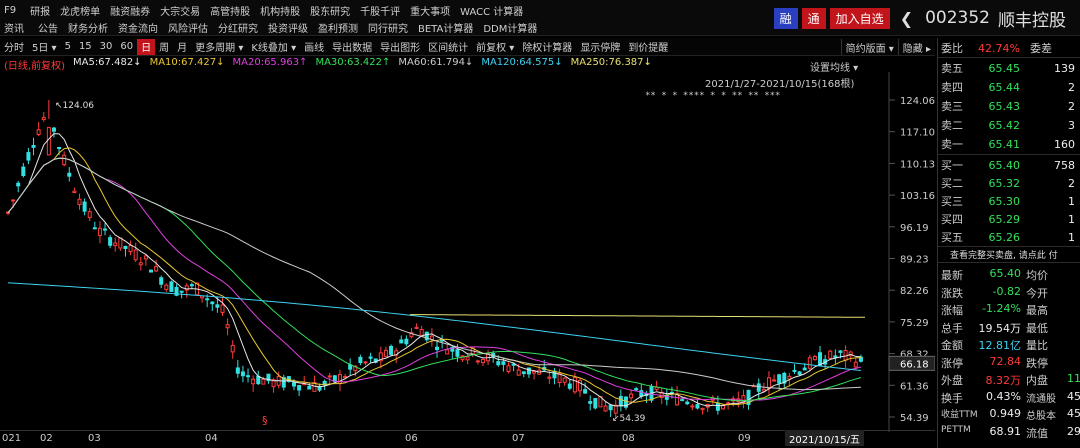 The height and width of the screenshot is (448, 1080). What do you see at coordinates (547, 47) in the screenshot?
I see `toolbar-item: 除权计算器` at bounding box center [547, 47].